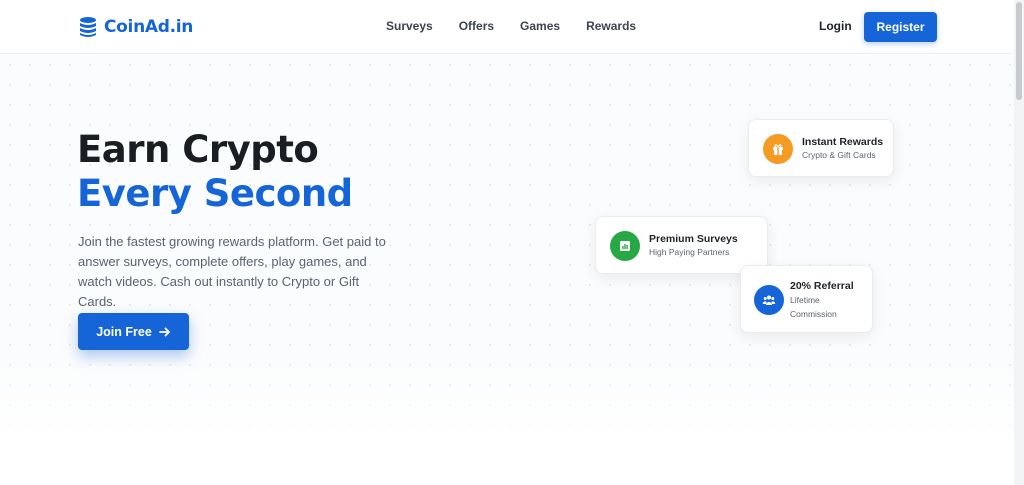  Describe the element at coordinates (1019, 242) in the screenshot. I see `page-scrollbar` at that location.